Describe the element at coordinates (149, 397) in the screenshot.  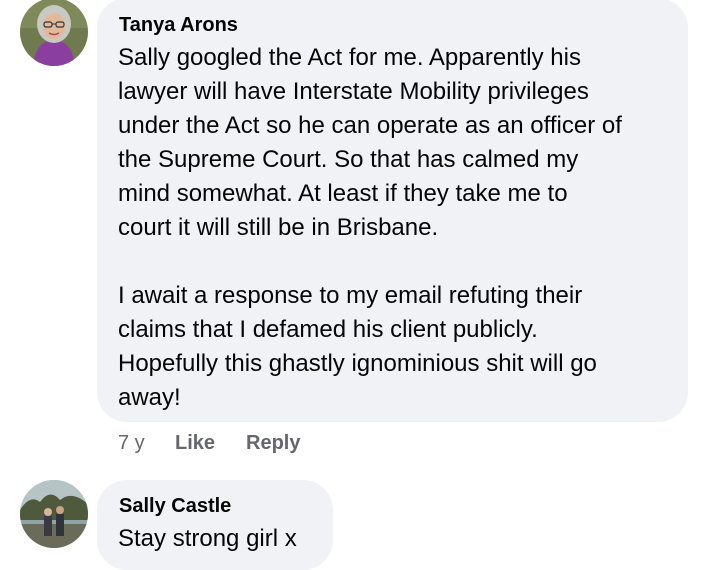
I see `comment-line: away!` at that location.